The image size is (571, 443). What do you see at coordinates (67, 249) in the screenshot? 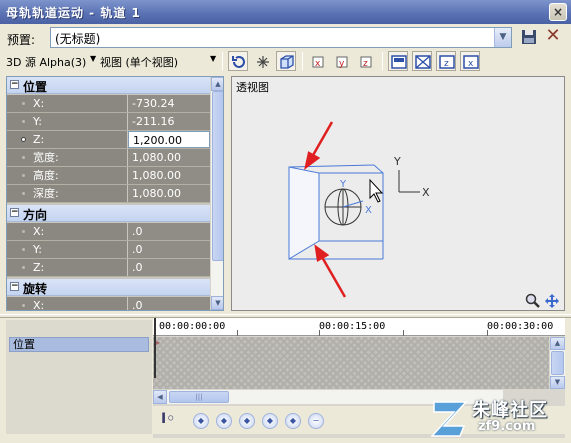
I see `property-name: Y:` at bounding box center [67, 249].